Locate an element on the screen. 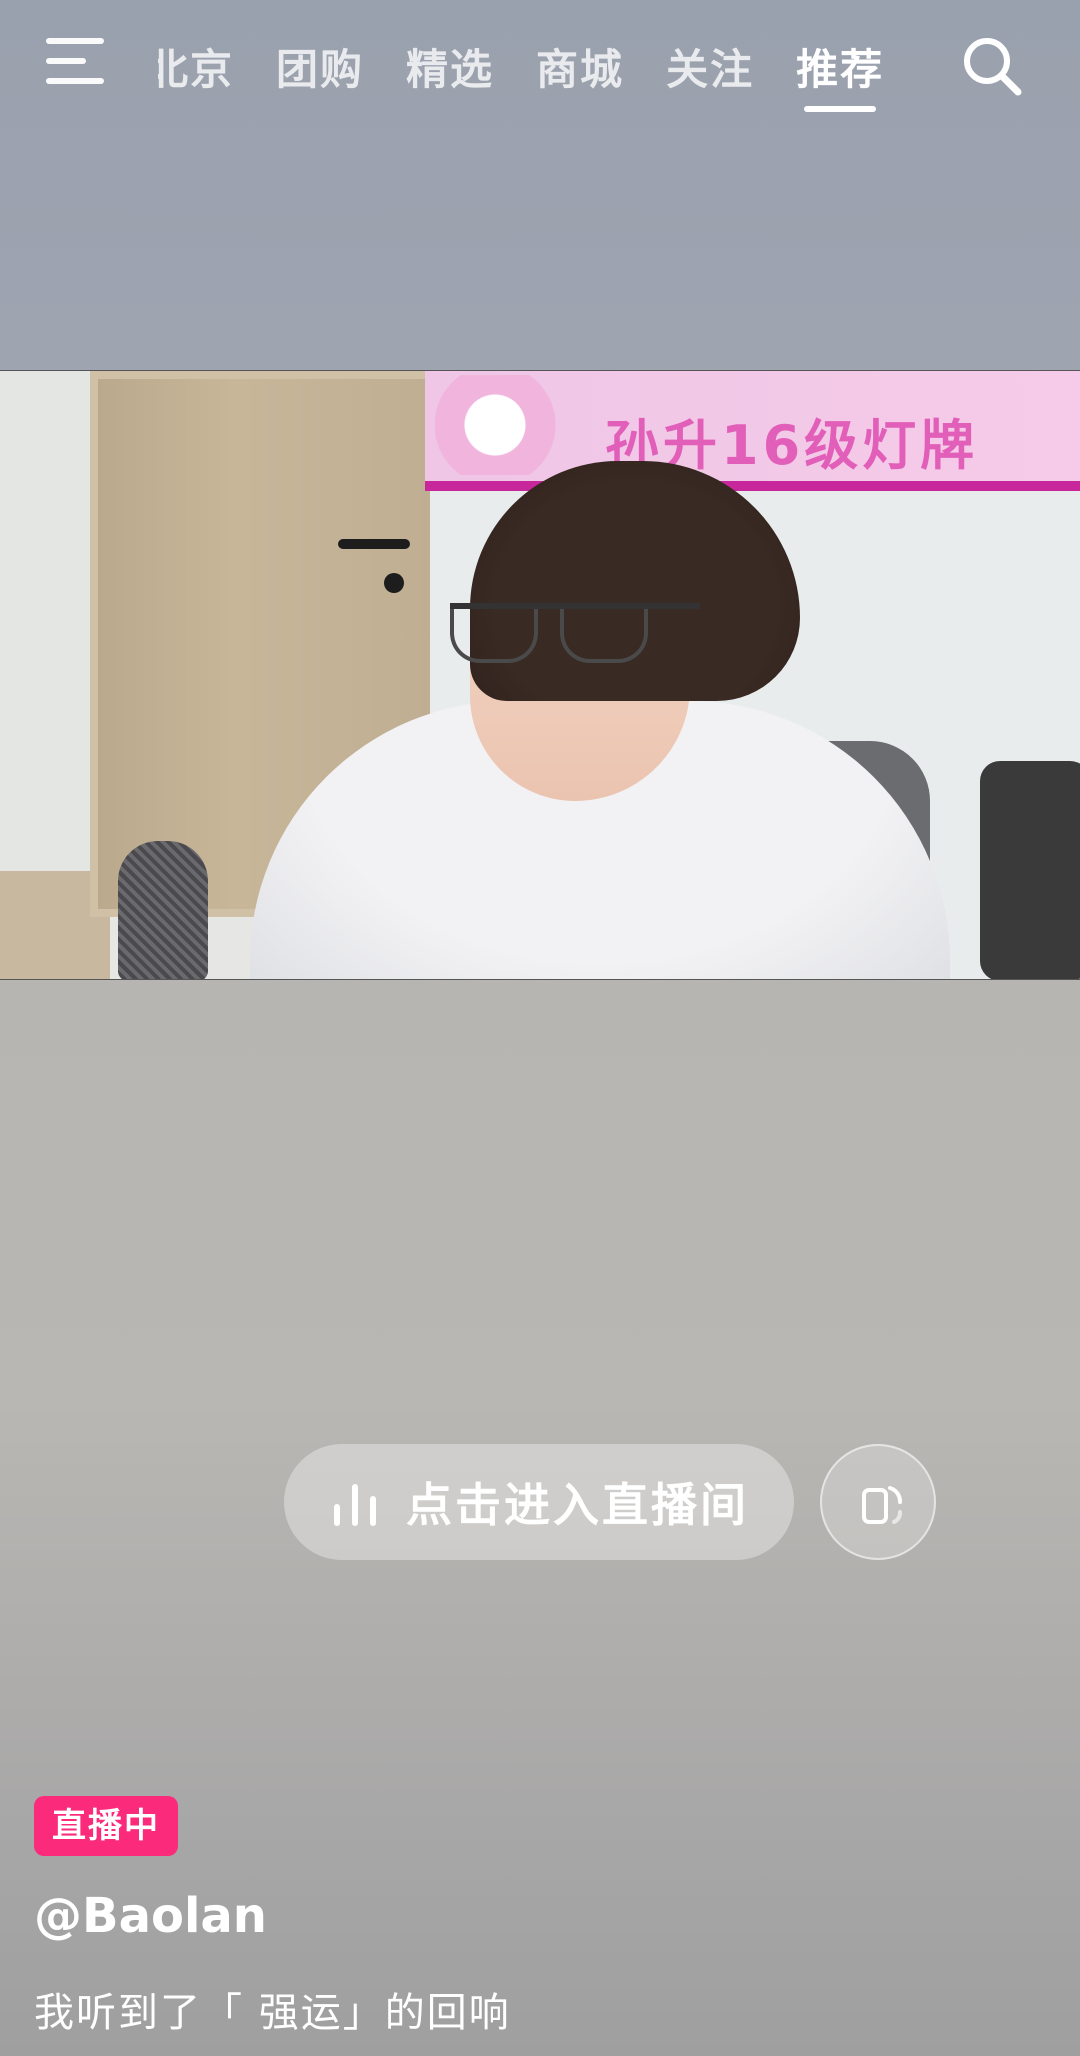 Image resolution: width=1080 pixels, height=2056 pixels. top-nav: 北京 团购 精选 商城 关注 推荐 is located at coordinates (540, 70).